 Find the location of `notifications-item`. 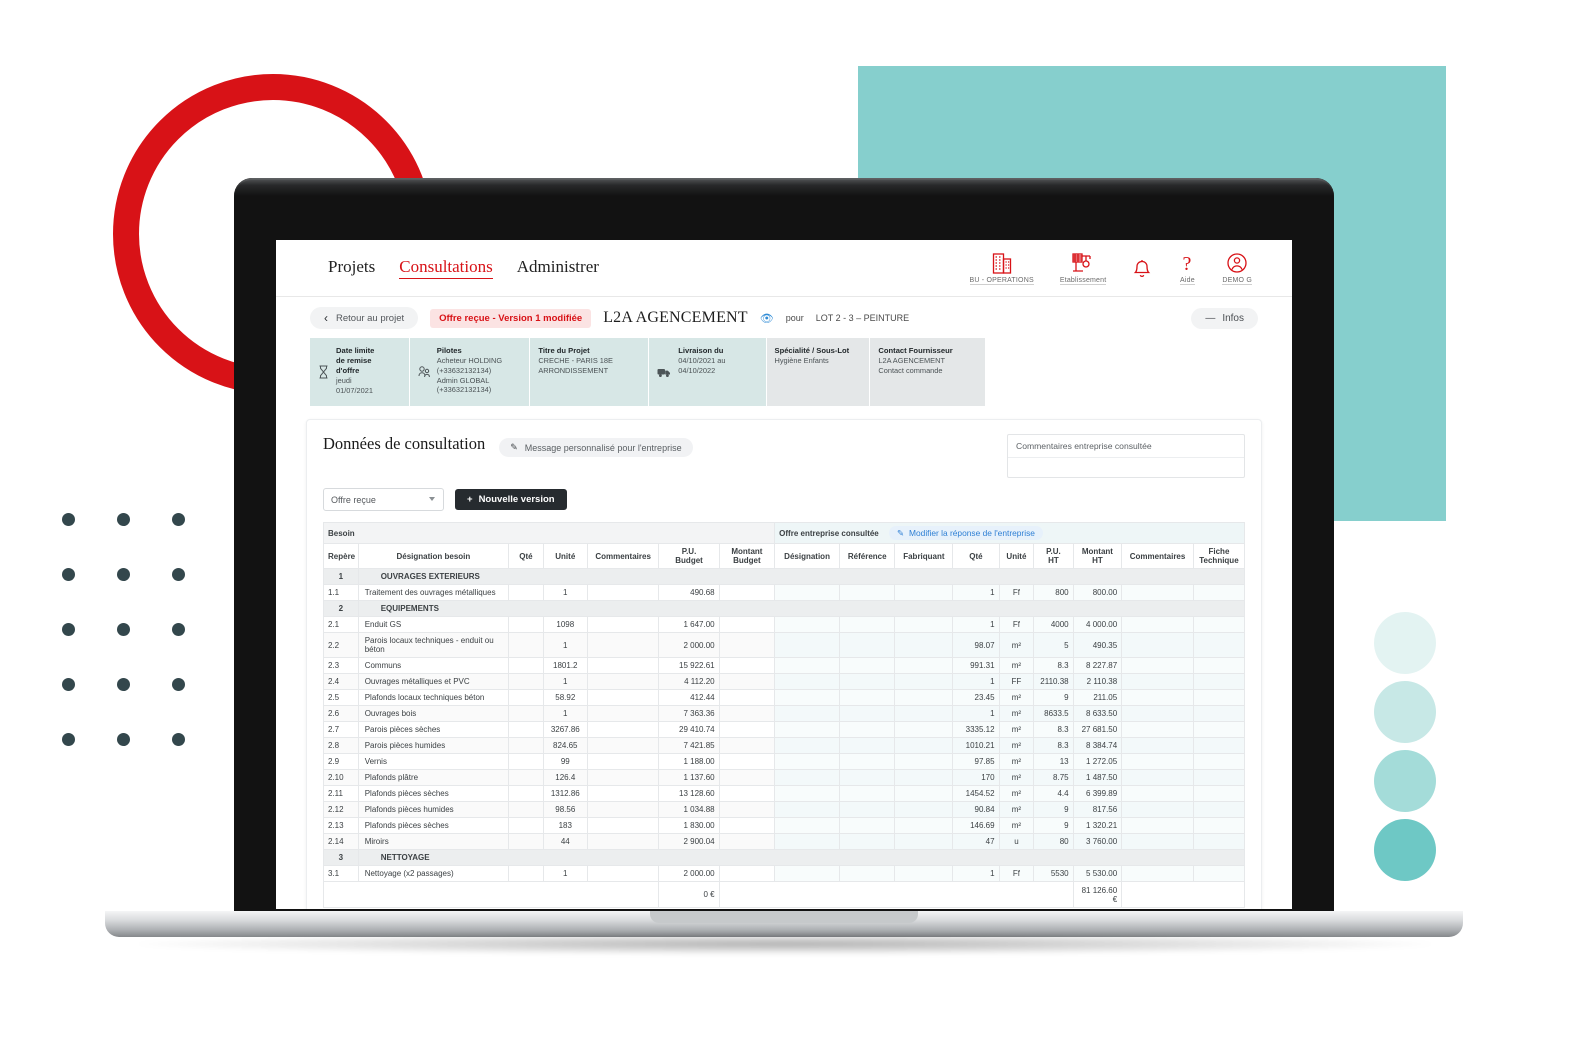

notifications-item is located at coordinates (1142, 271).